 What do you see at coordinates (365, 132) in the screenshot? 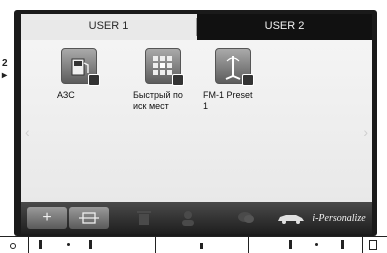
I see `scroll-right-icon: ›` at bounding box center [365, 132].